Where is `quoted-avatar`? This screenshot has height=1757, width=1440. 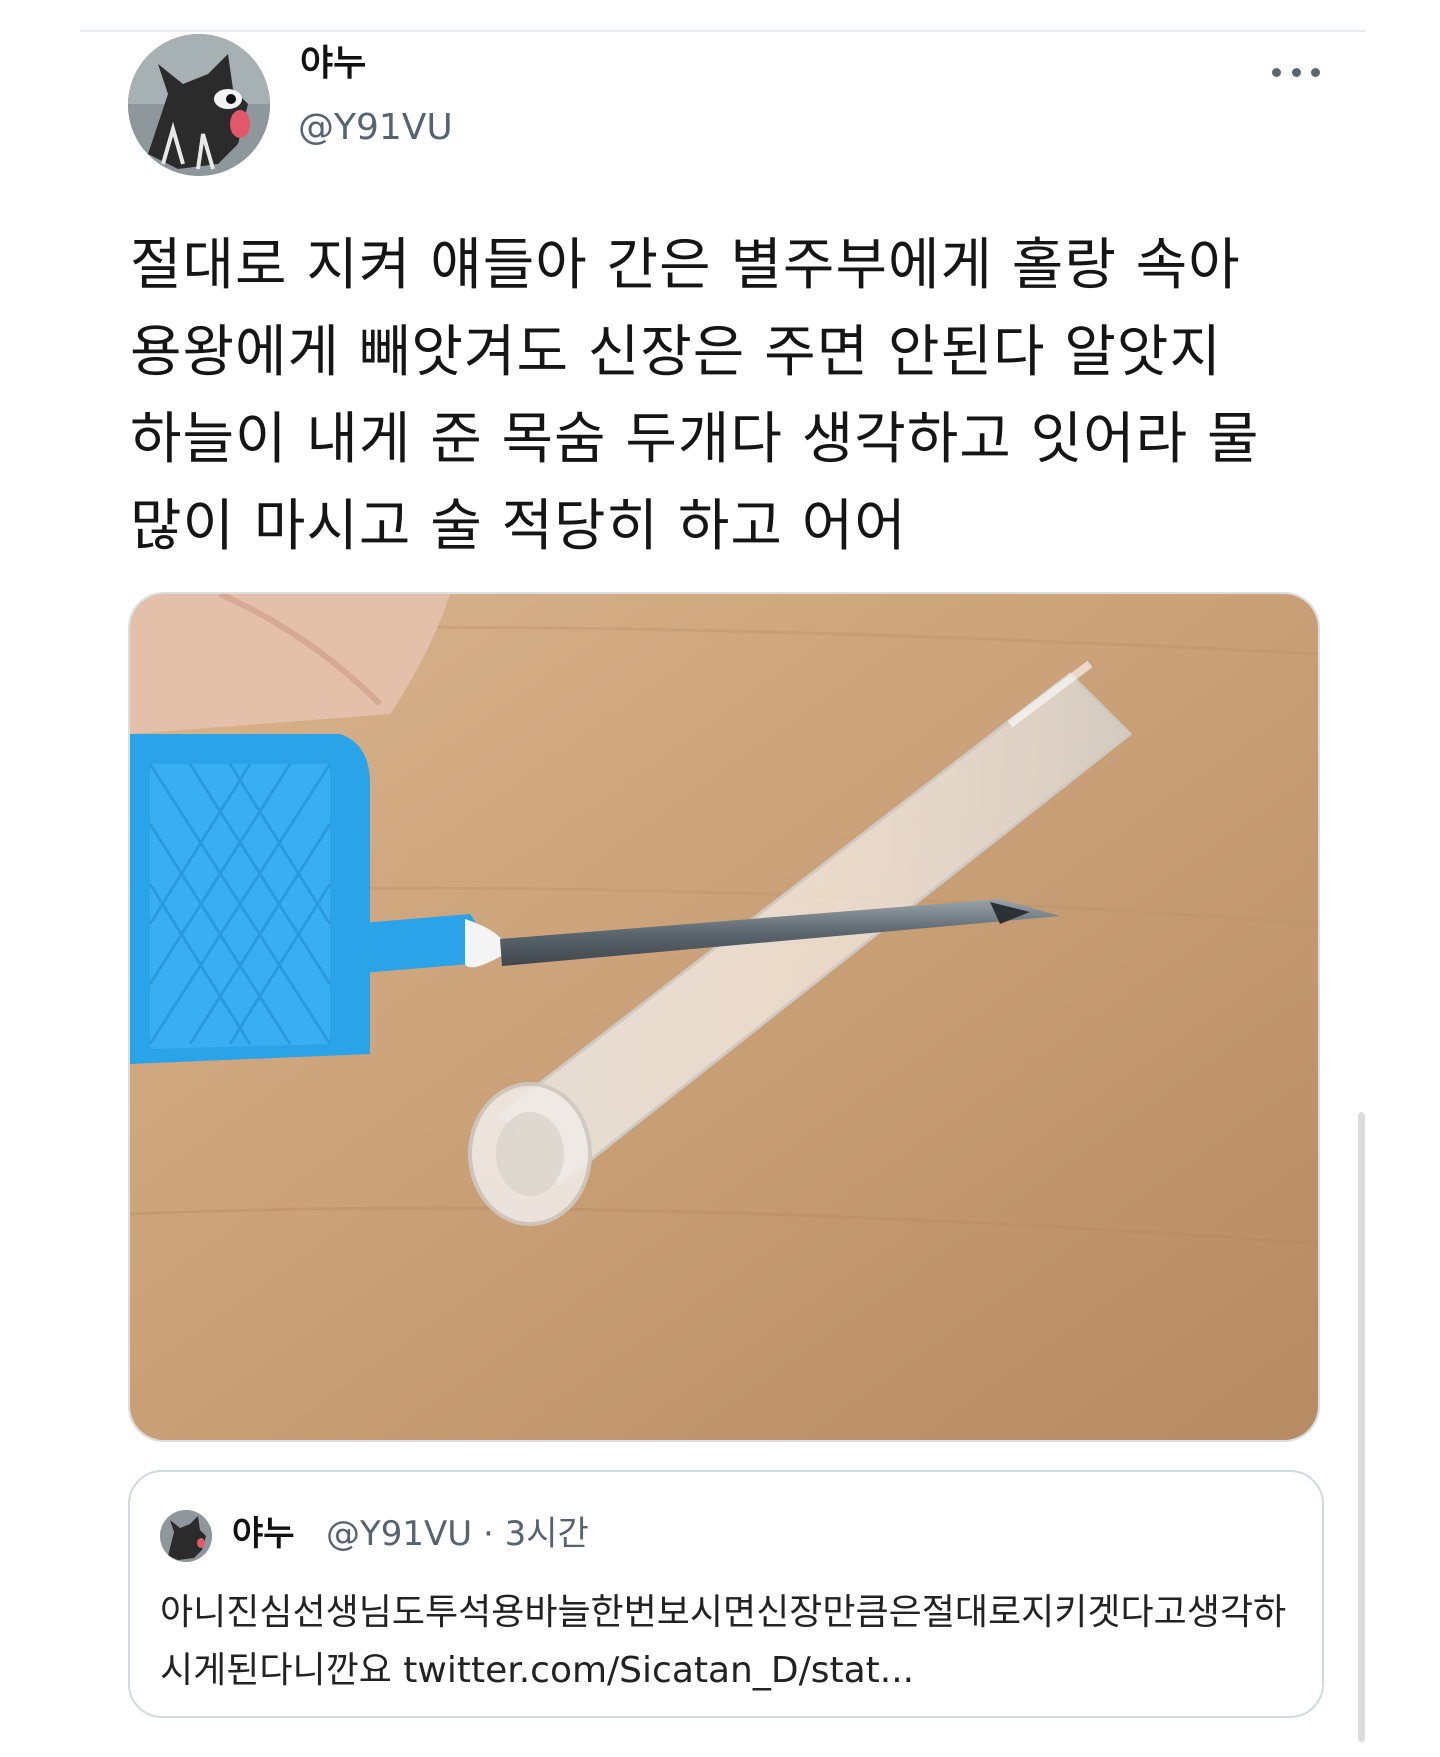 quoted-avatar is located at coordinates (186, 1536).